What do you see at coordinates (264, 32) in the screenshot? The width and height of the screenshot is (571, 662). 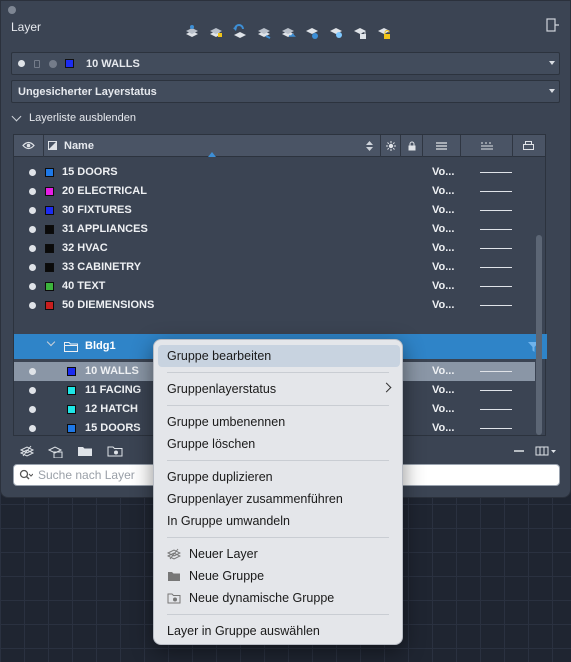 I see `layer-match-icon` at bounding box center [264, 32].